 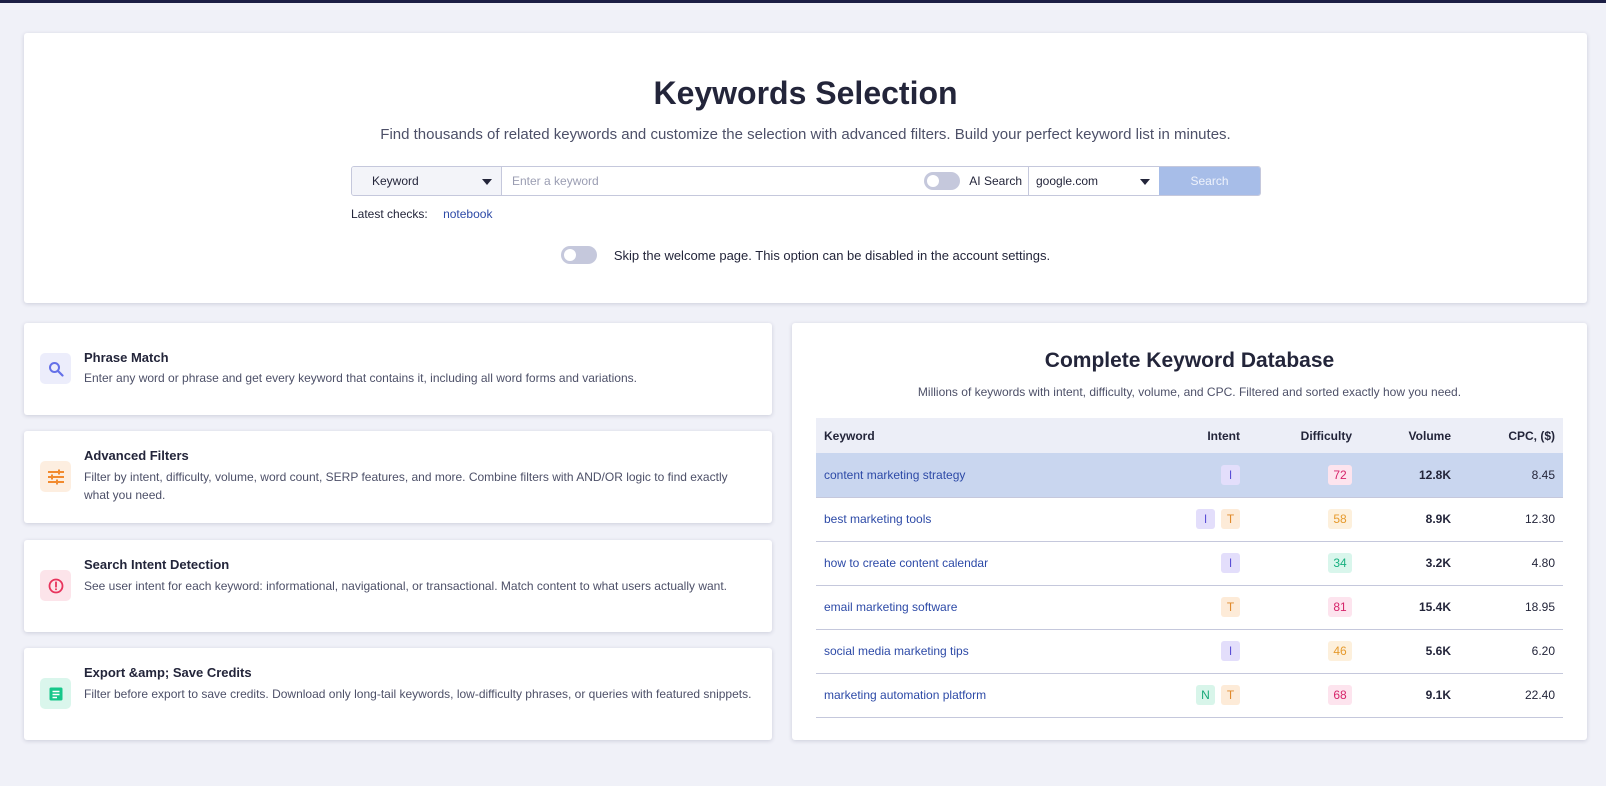 I want to click on feature-title: Search Intent Detection, so click(x=157, y=564).